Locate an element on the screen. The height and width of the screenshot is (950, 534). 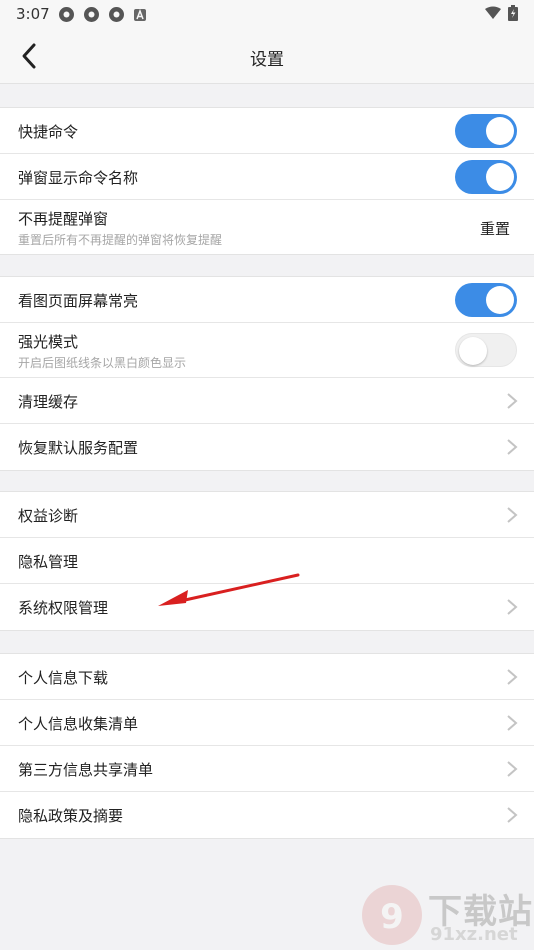
shortcut-commands-row: 快捷命令 is located at coordinates (267, 131).